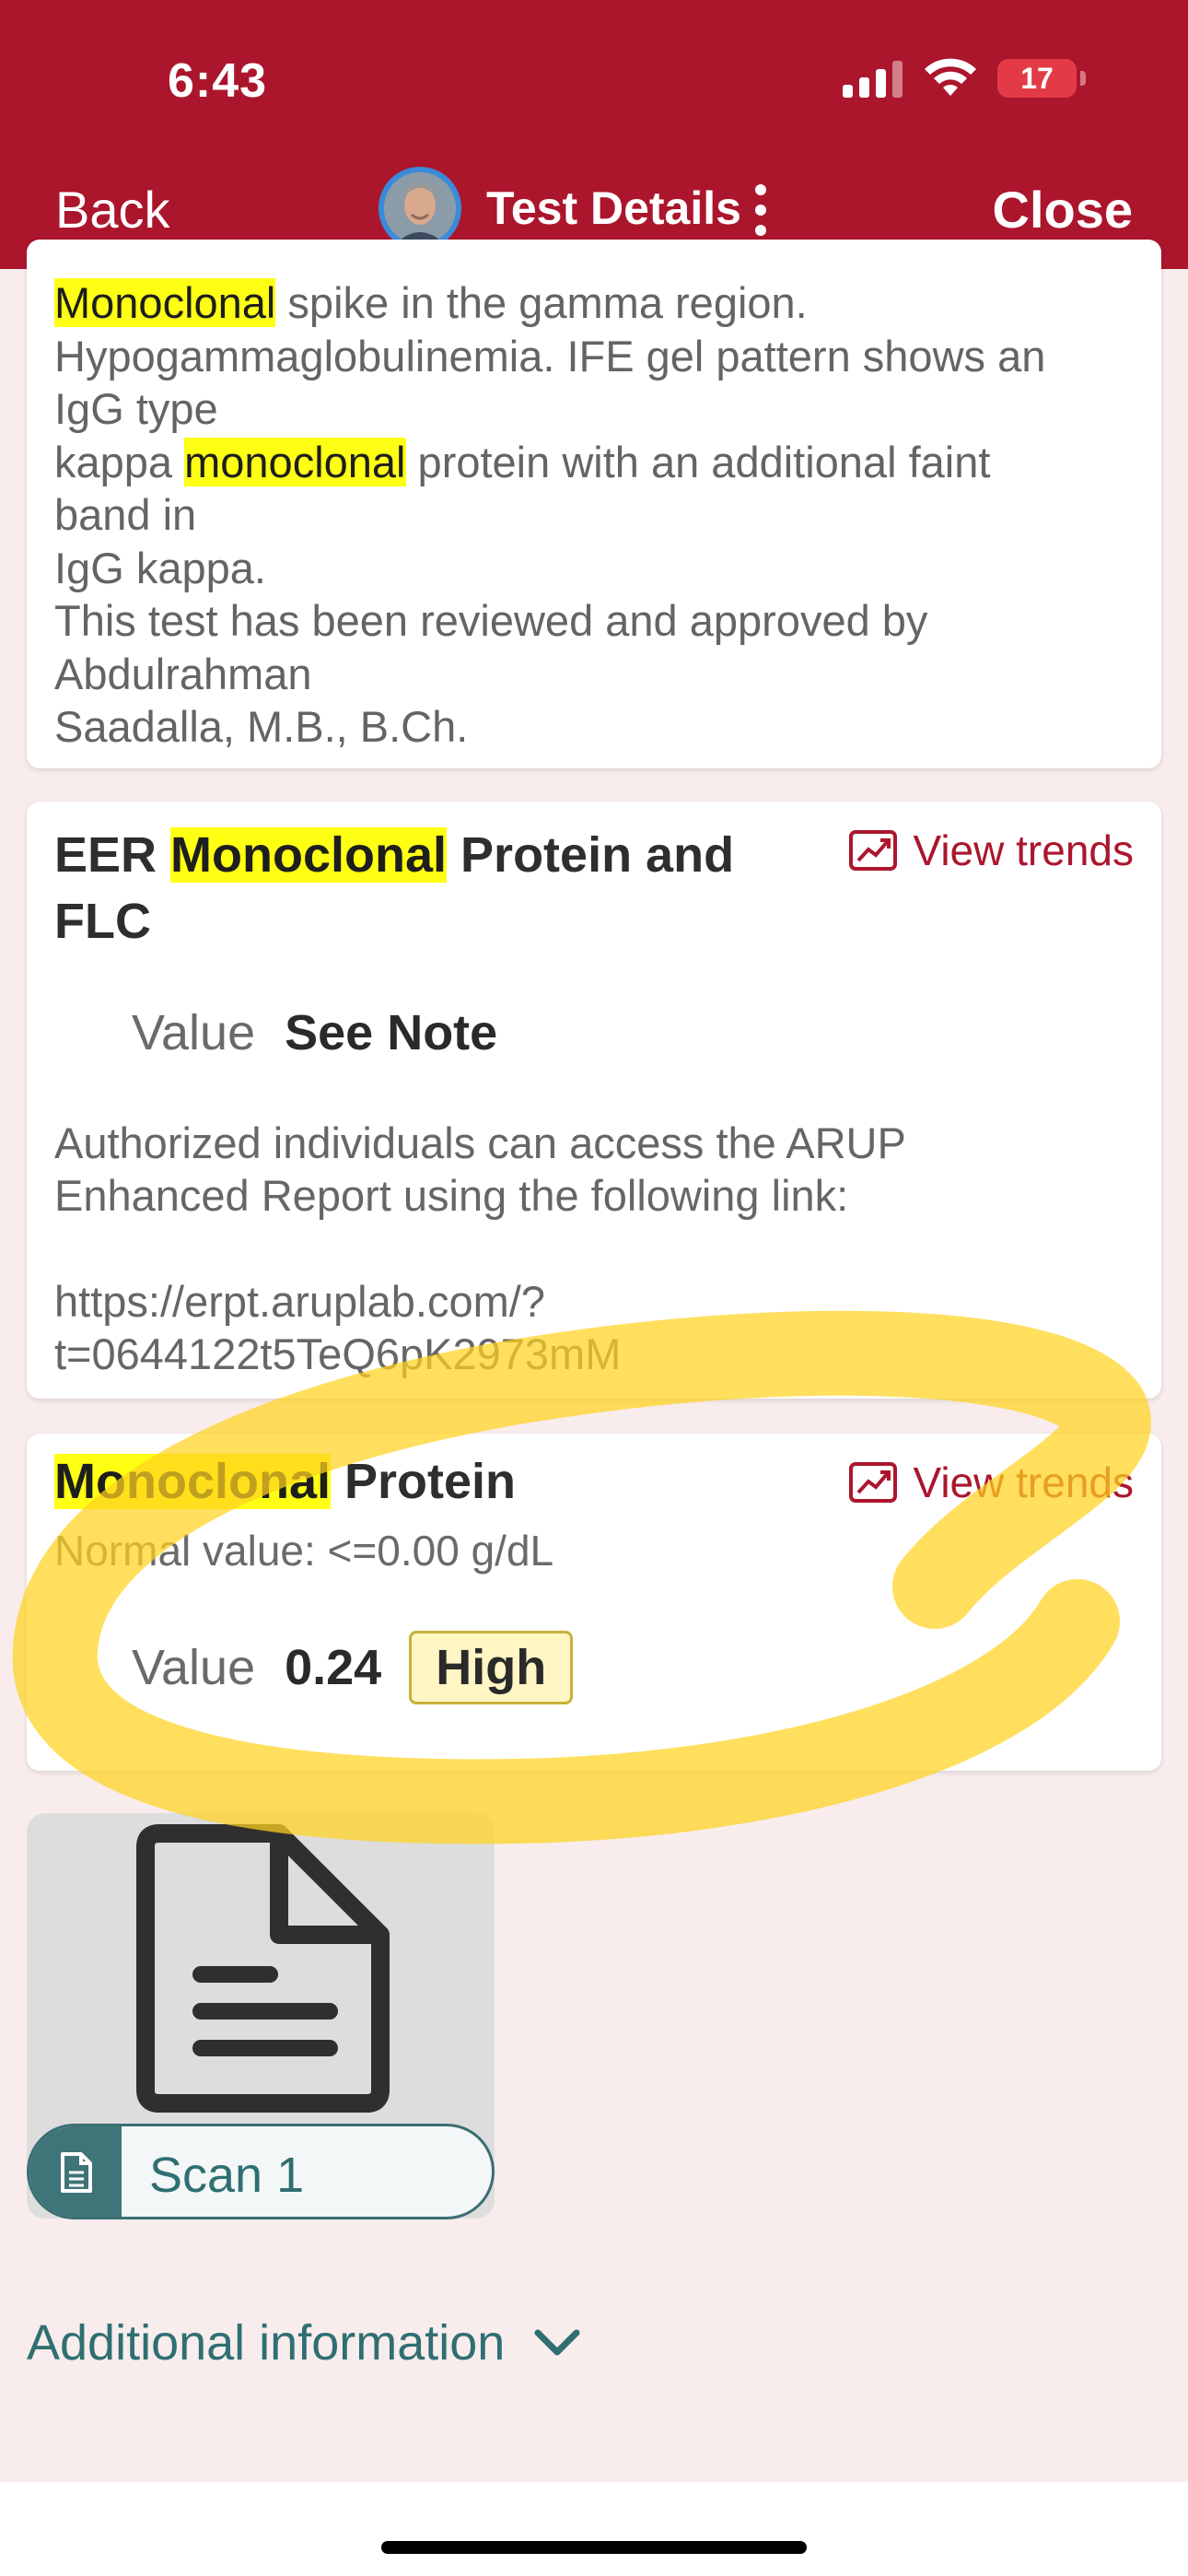 Image resolution: width=1188 pixels, height=2576 pixels. Describe the element at coordinates (557, 2342) in the screenshot. I see `chevron-down-icon` at that location.